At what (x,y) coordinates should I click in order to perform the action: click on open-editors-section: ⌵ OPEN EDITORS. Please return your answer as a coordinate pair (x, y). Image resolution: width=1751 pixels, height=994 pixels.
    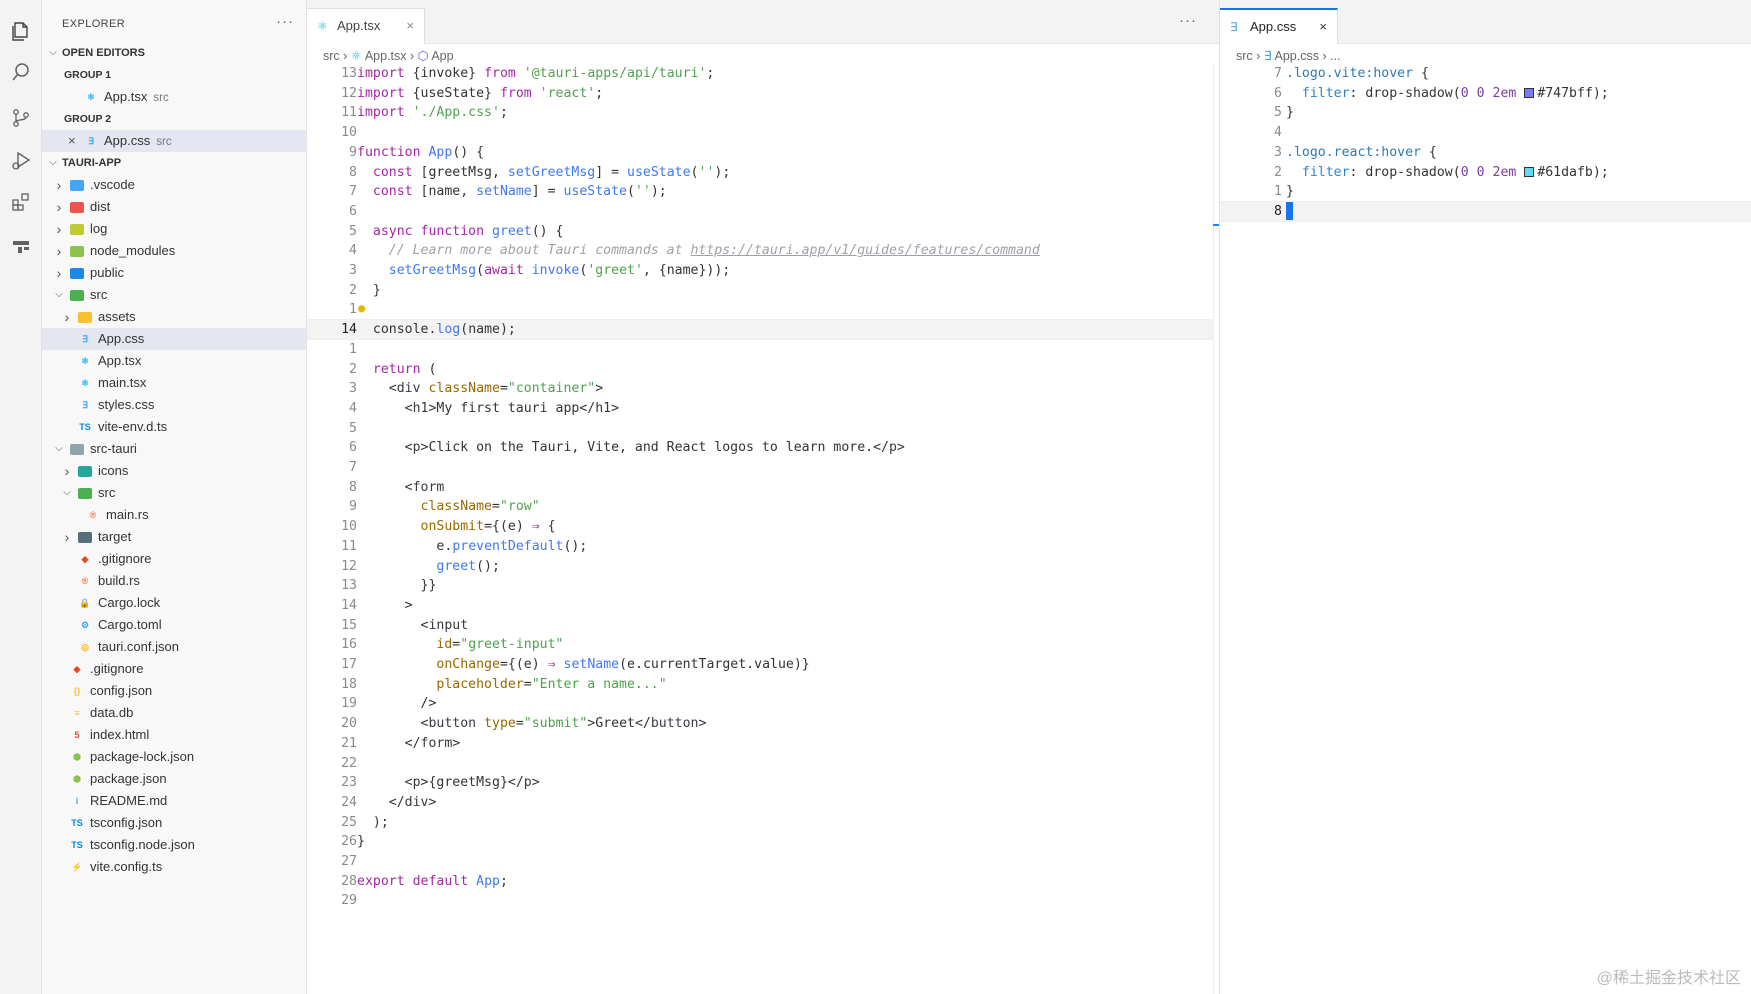
    Looking at the image, I should click on (174, 53).